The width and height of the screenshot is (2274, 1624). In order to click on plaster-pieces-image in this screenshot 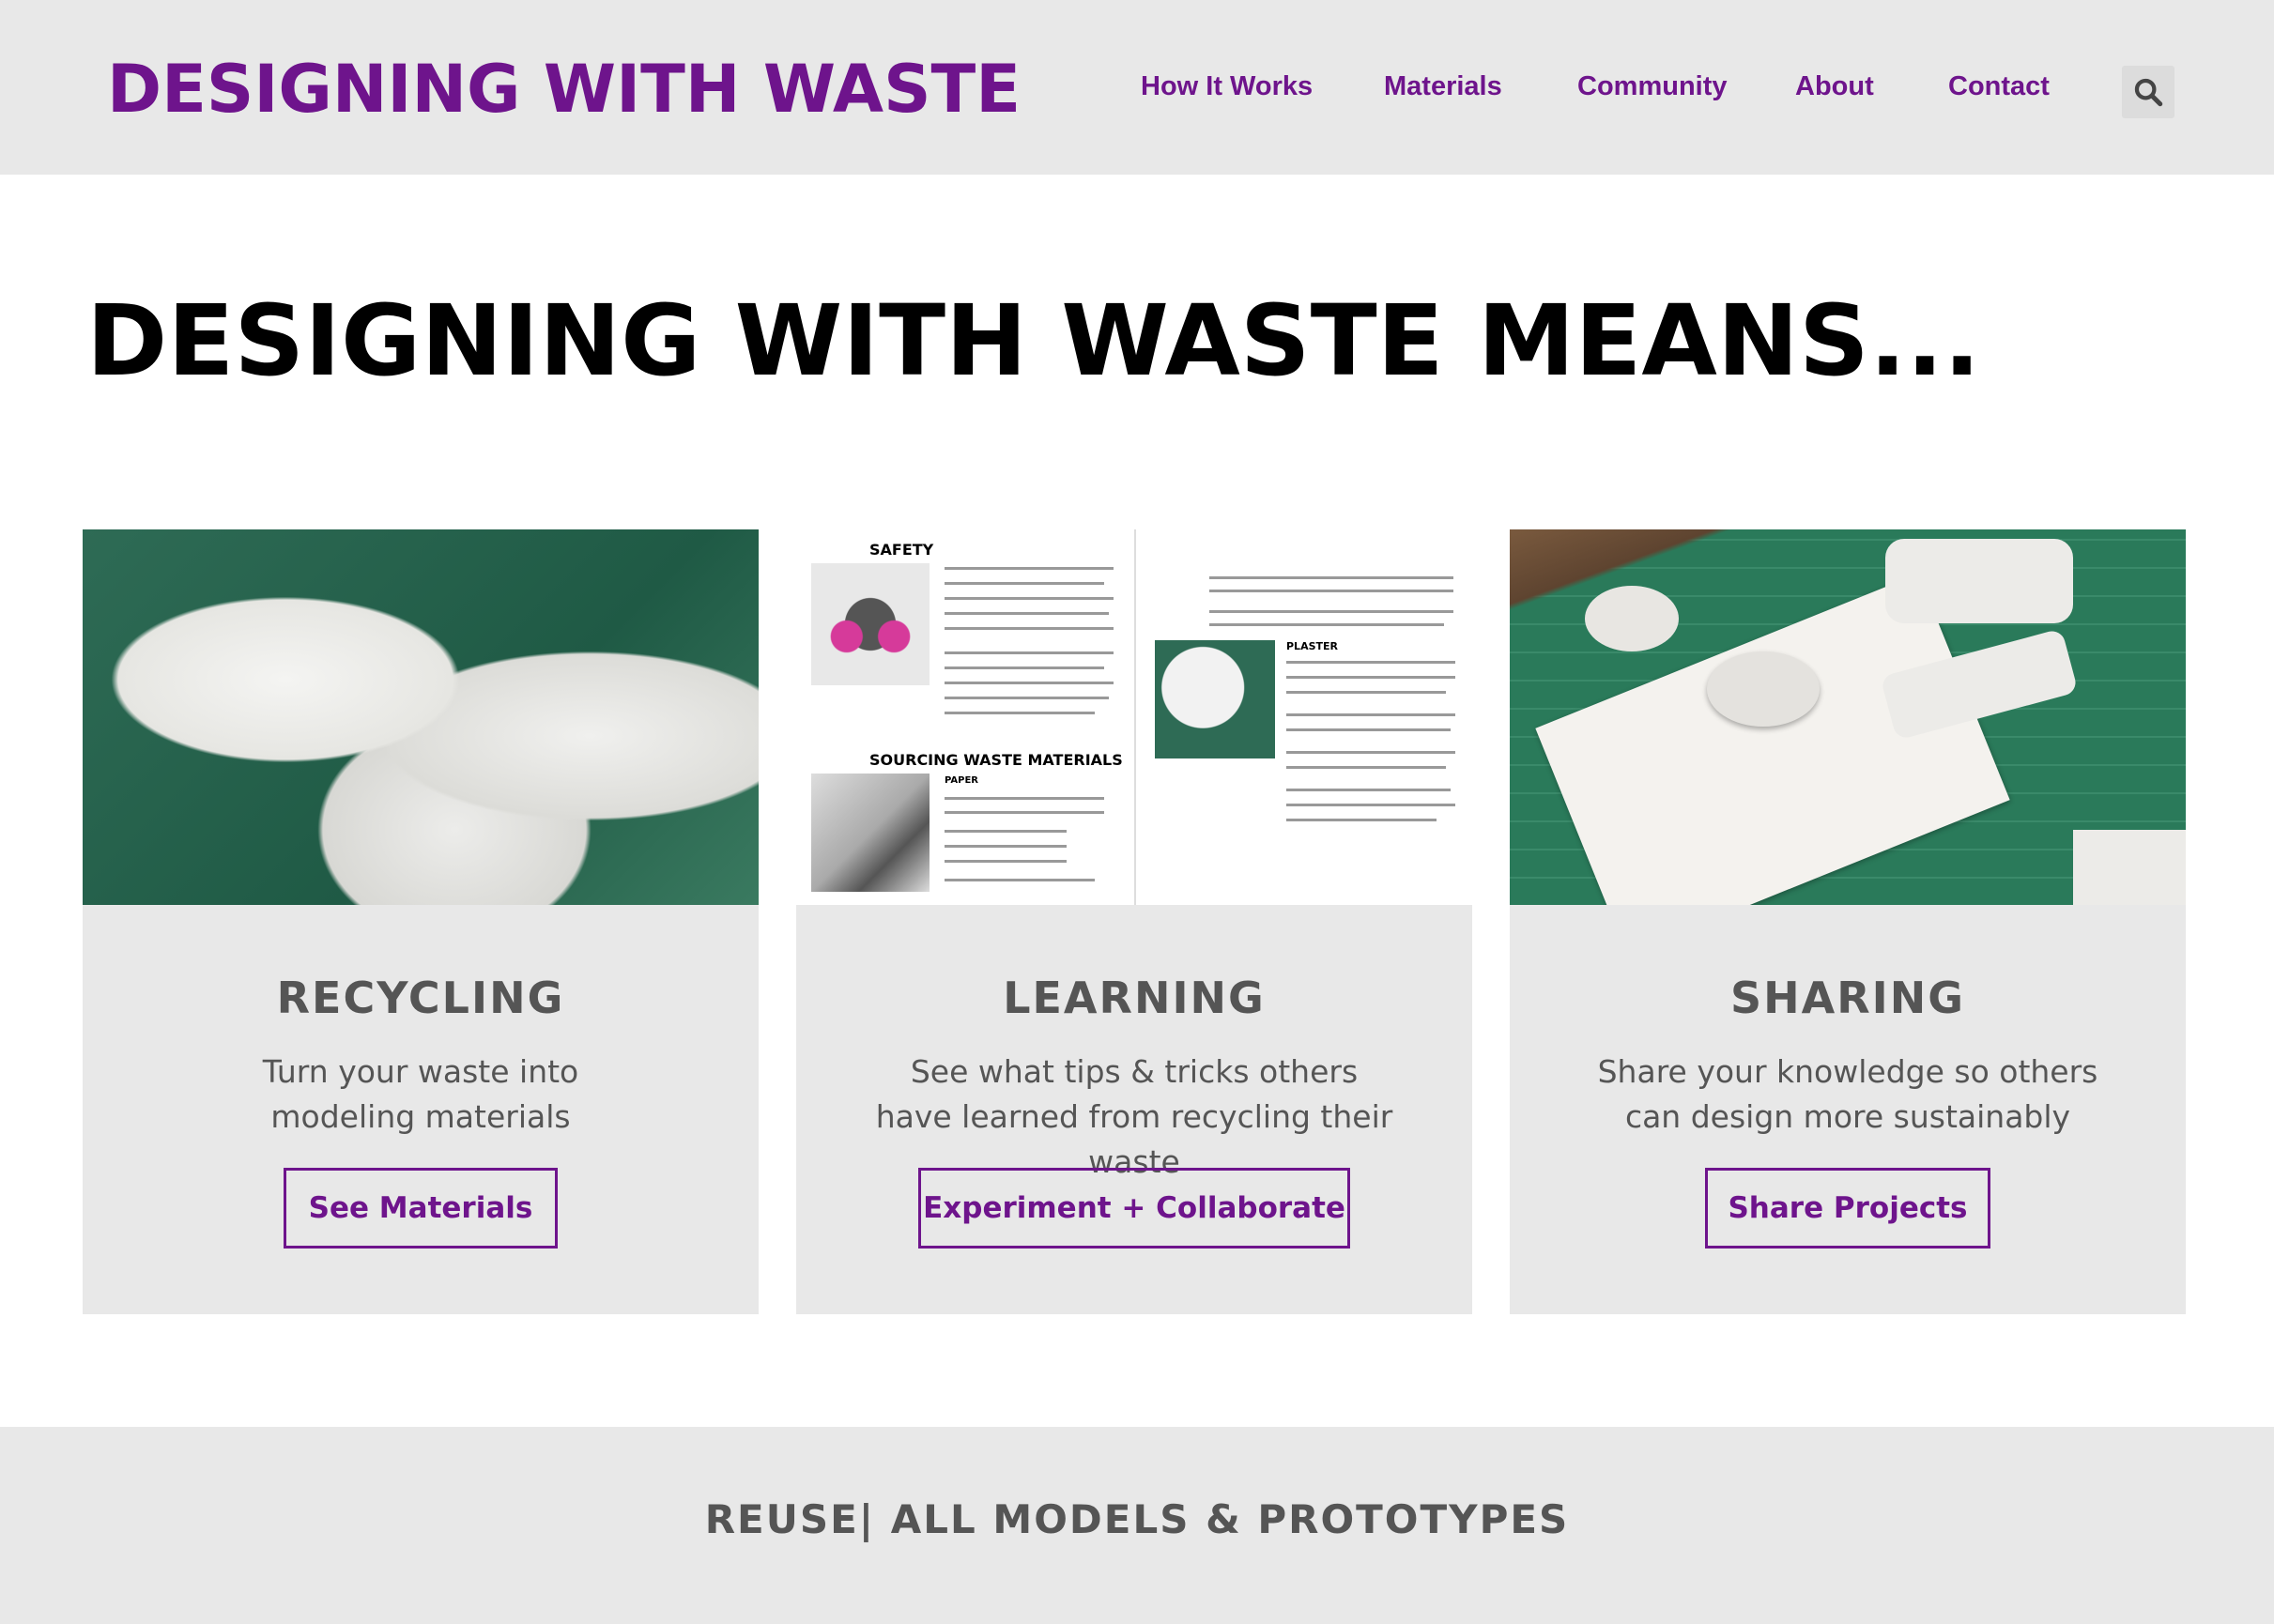, I will do `click(421, 717)`.